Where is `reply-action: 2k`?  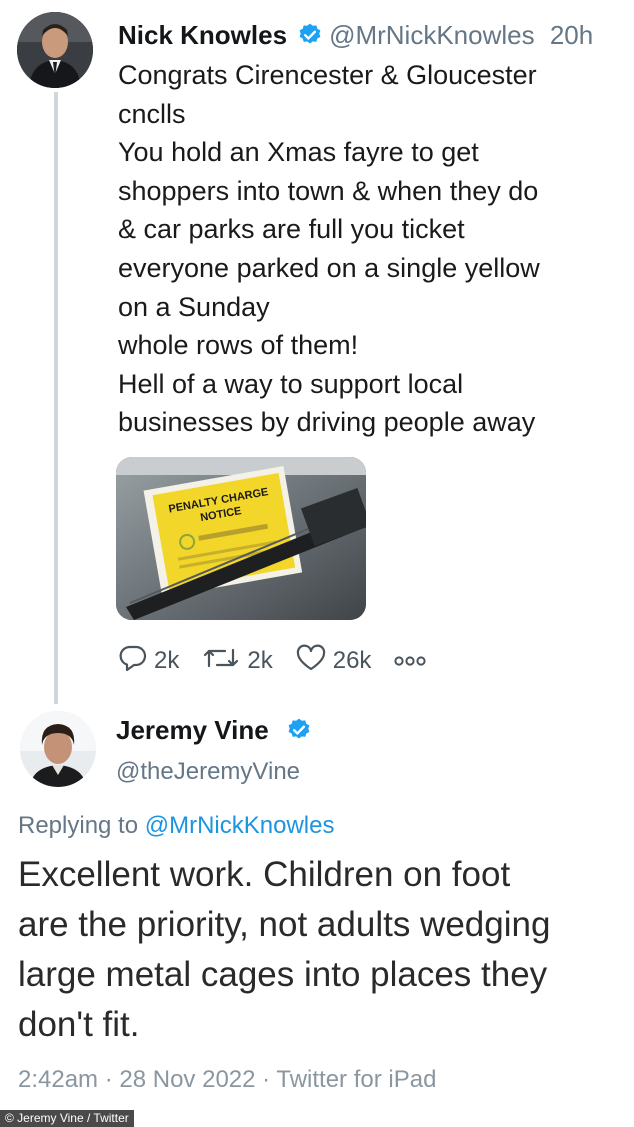
reply-action: 2k is located at coordinates (148, 661).